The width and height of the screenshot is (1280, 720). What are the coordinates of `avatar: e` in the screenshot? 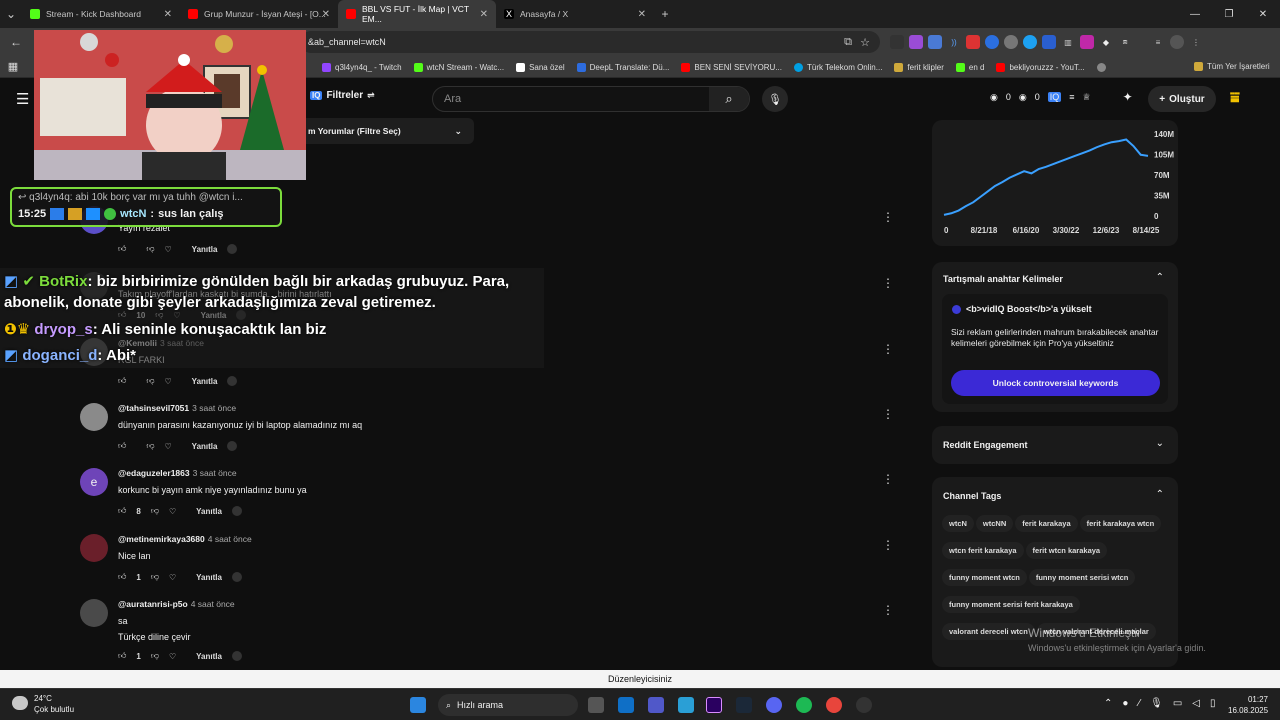 It's located at (94, 482).